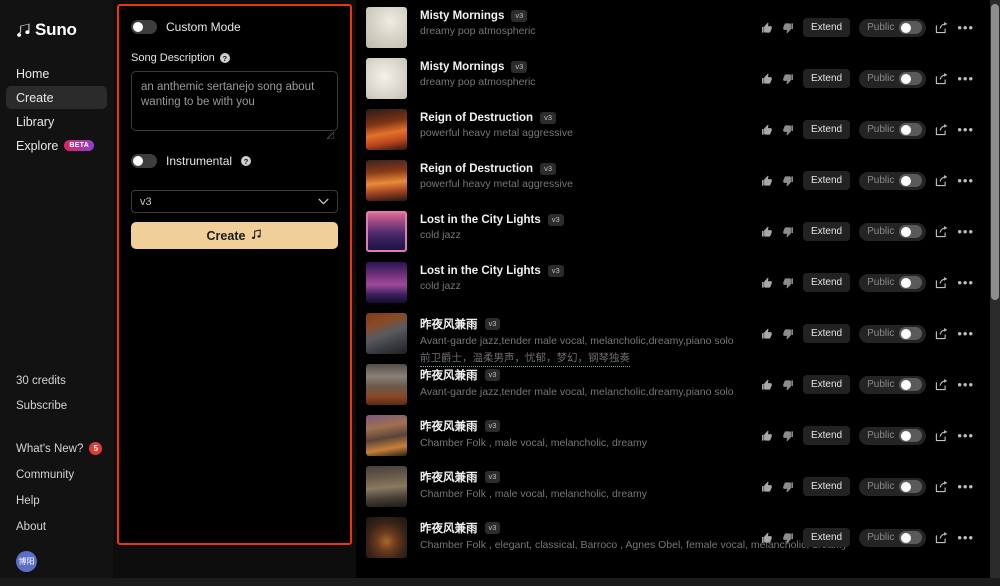 This screenshot has width=1000, height=586. Describe the element at coordinates (234, 235) in the screenshot. I see `create-button: Create` at that location.